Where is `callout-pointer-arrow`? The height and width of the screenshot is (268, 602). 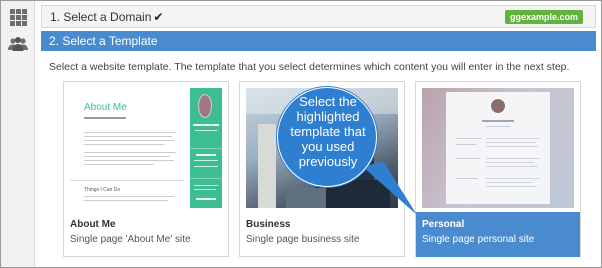
callout-pointer-arrow is located at coordinates (390, 188).